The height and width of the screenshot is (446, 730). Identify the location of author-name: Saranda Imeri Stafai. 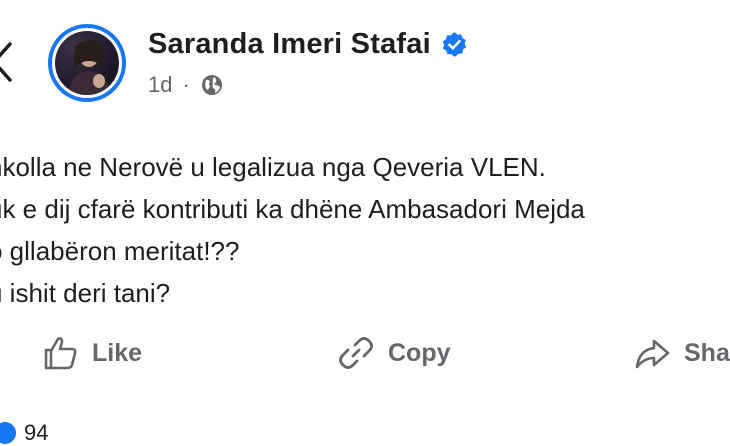
(289, 44).